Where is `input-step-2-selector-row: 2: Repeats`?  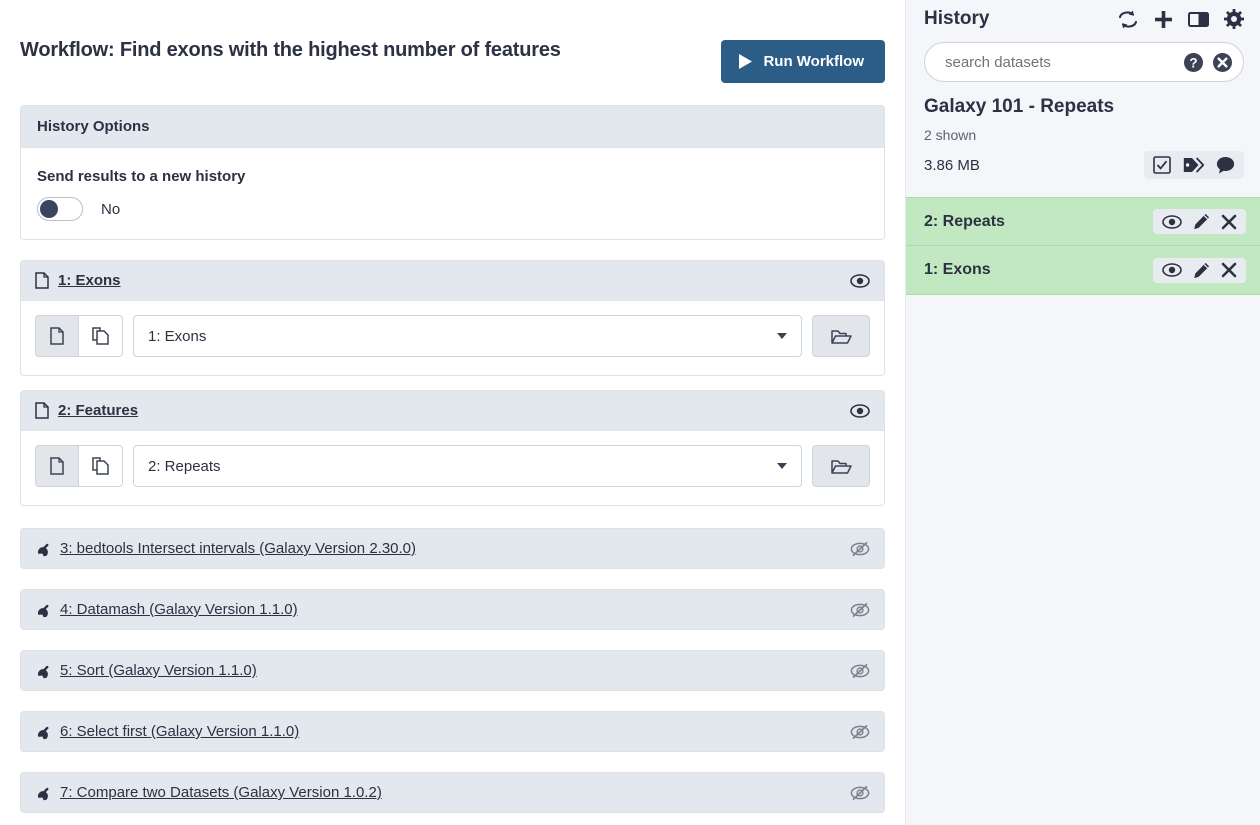
input-step-2-selector-row: 2: Repeats is located at coordinates (452, 468).